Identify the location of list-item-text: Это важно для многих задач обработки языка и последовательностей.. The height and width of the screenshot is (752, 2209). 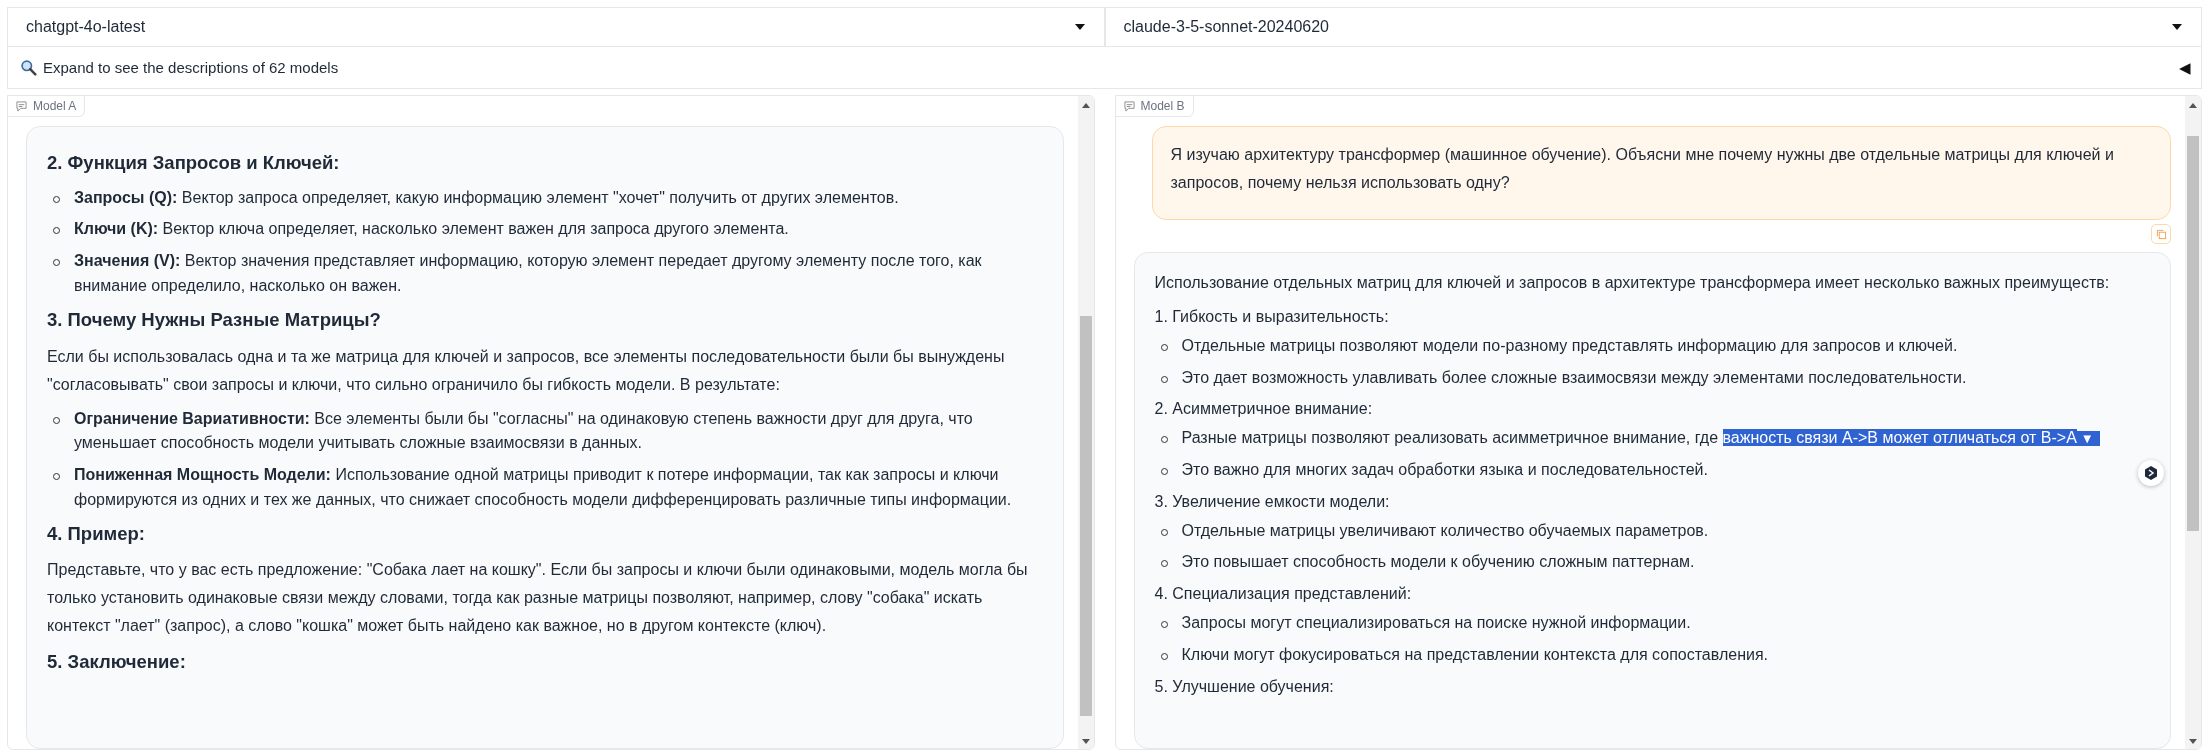
(1444, 469).